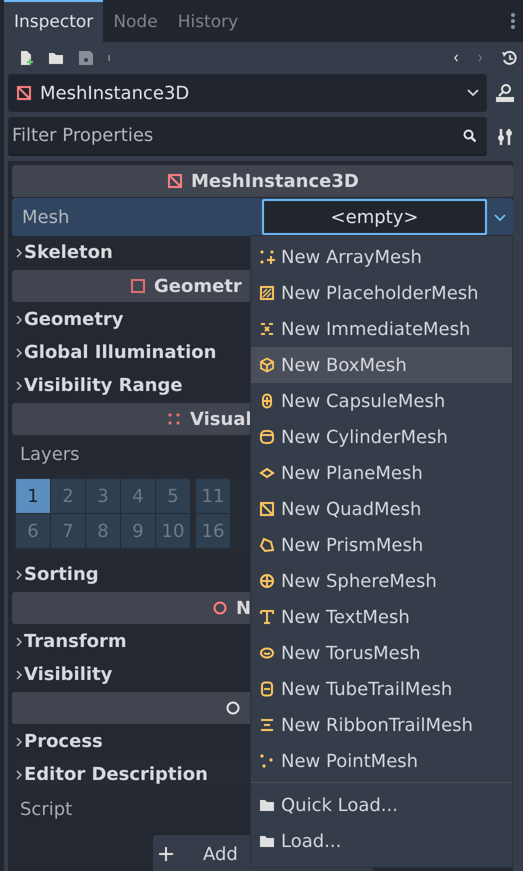  What do you see at coordinates (198, 286) in the screenshot?
I see `section-title: Geometr` at bounding box center [198, 286].